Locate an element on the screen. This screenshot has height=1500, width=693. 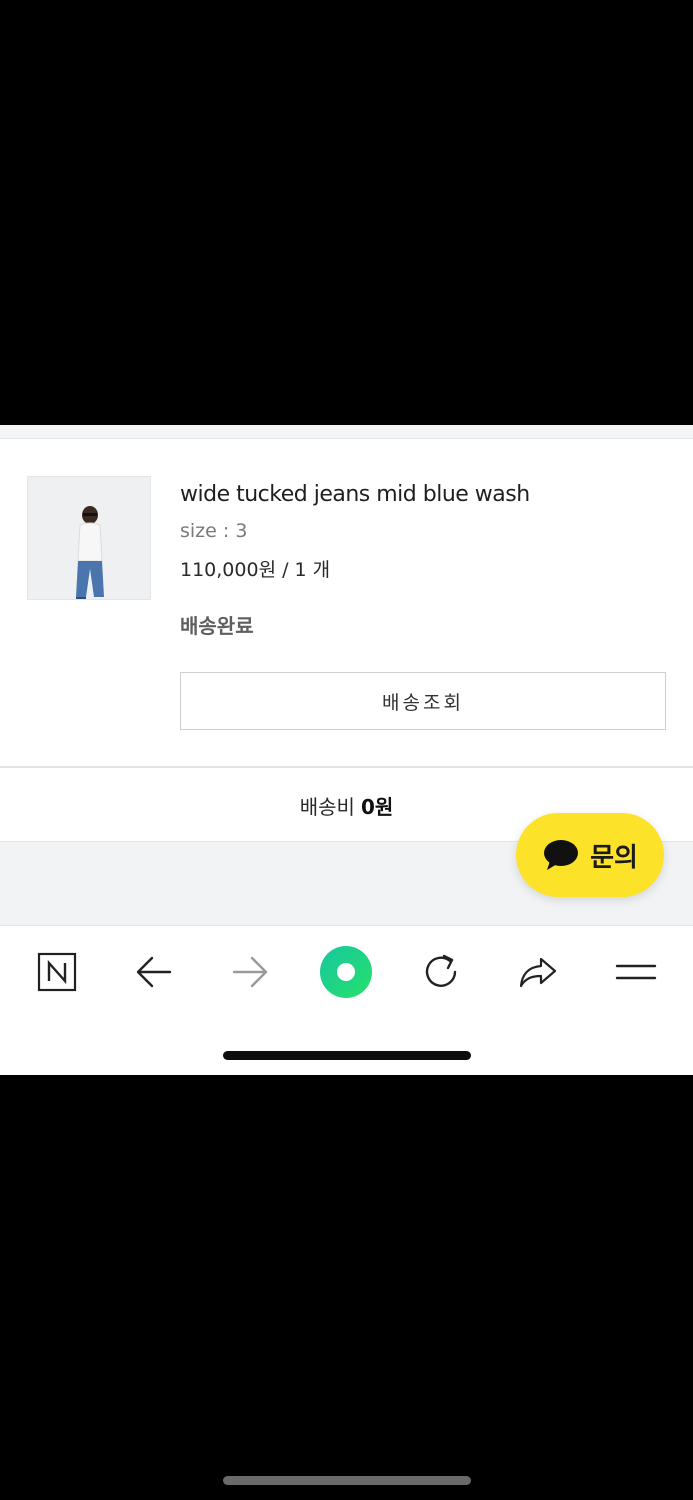
product-photo-icon is located at coordinates (89, 538).